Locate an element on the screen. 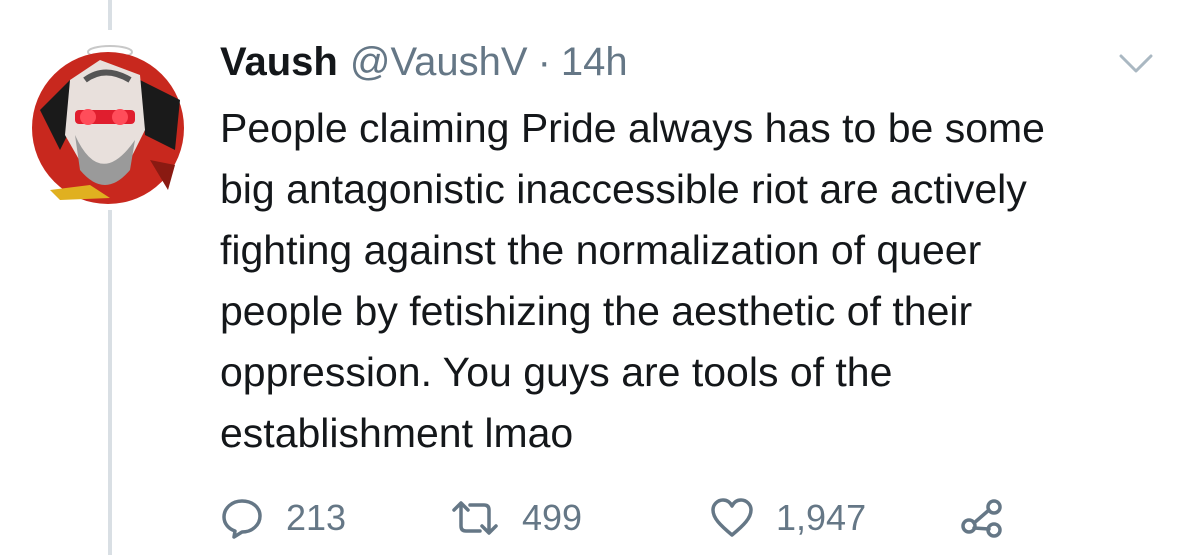 Image resolution: width=1200 pixels, height=555 pixels. share-icon is located at coordinates (981, 518).